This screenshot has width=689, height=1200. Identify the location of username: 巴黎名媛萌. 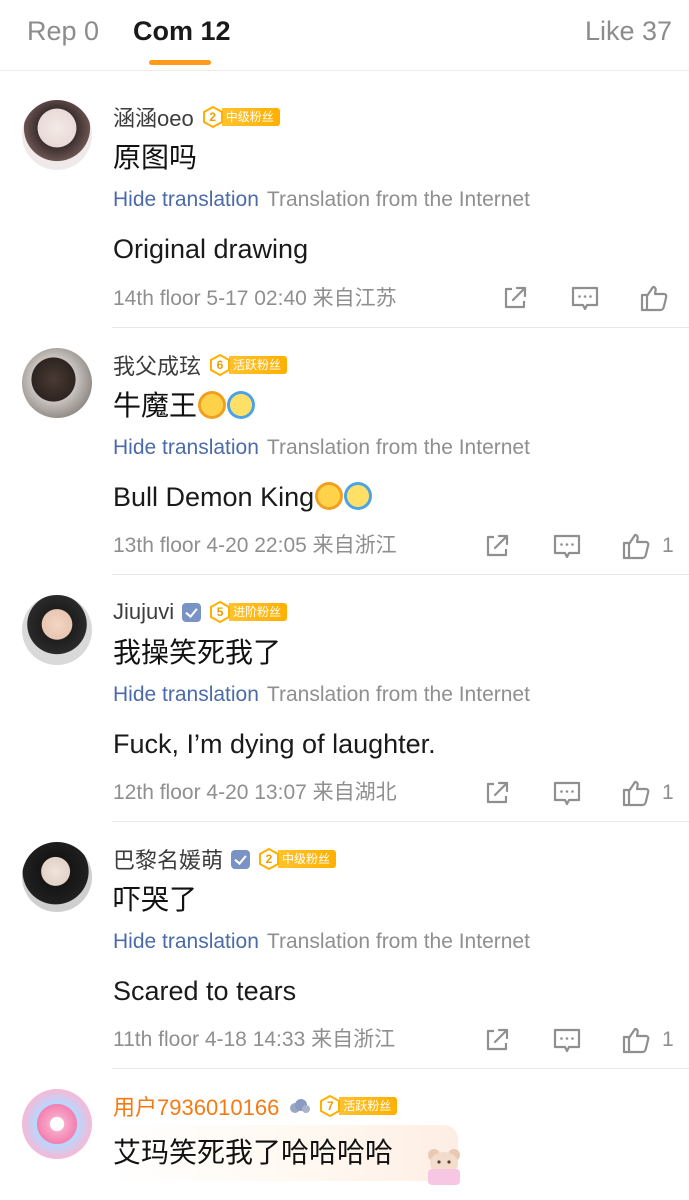
(168, 859).